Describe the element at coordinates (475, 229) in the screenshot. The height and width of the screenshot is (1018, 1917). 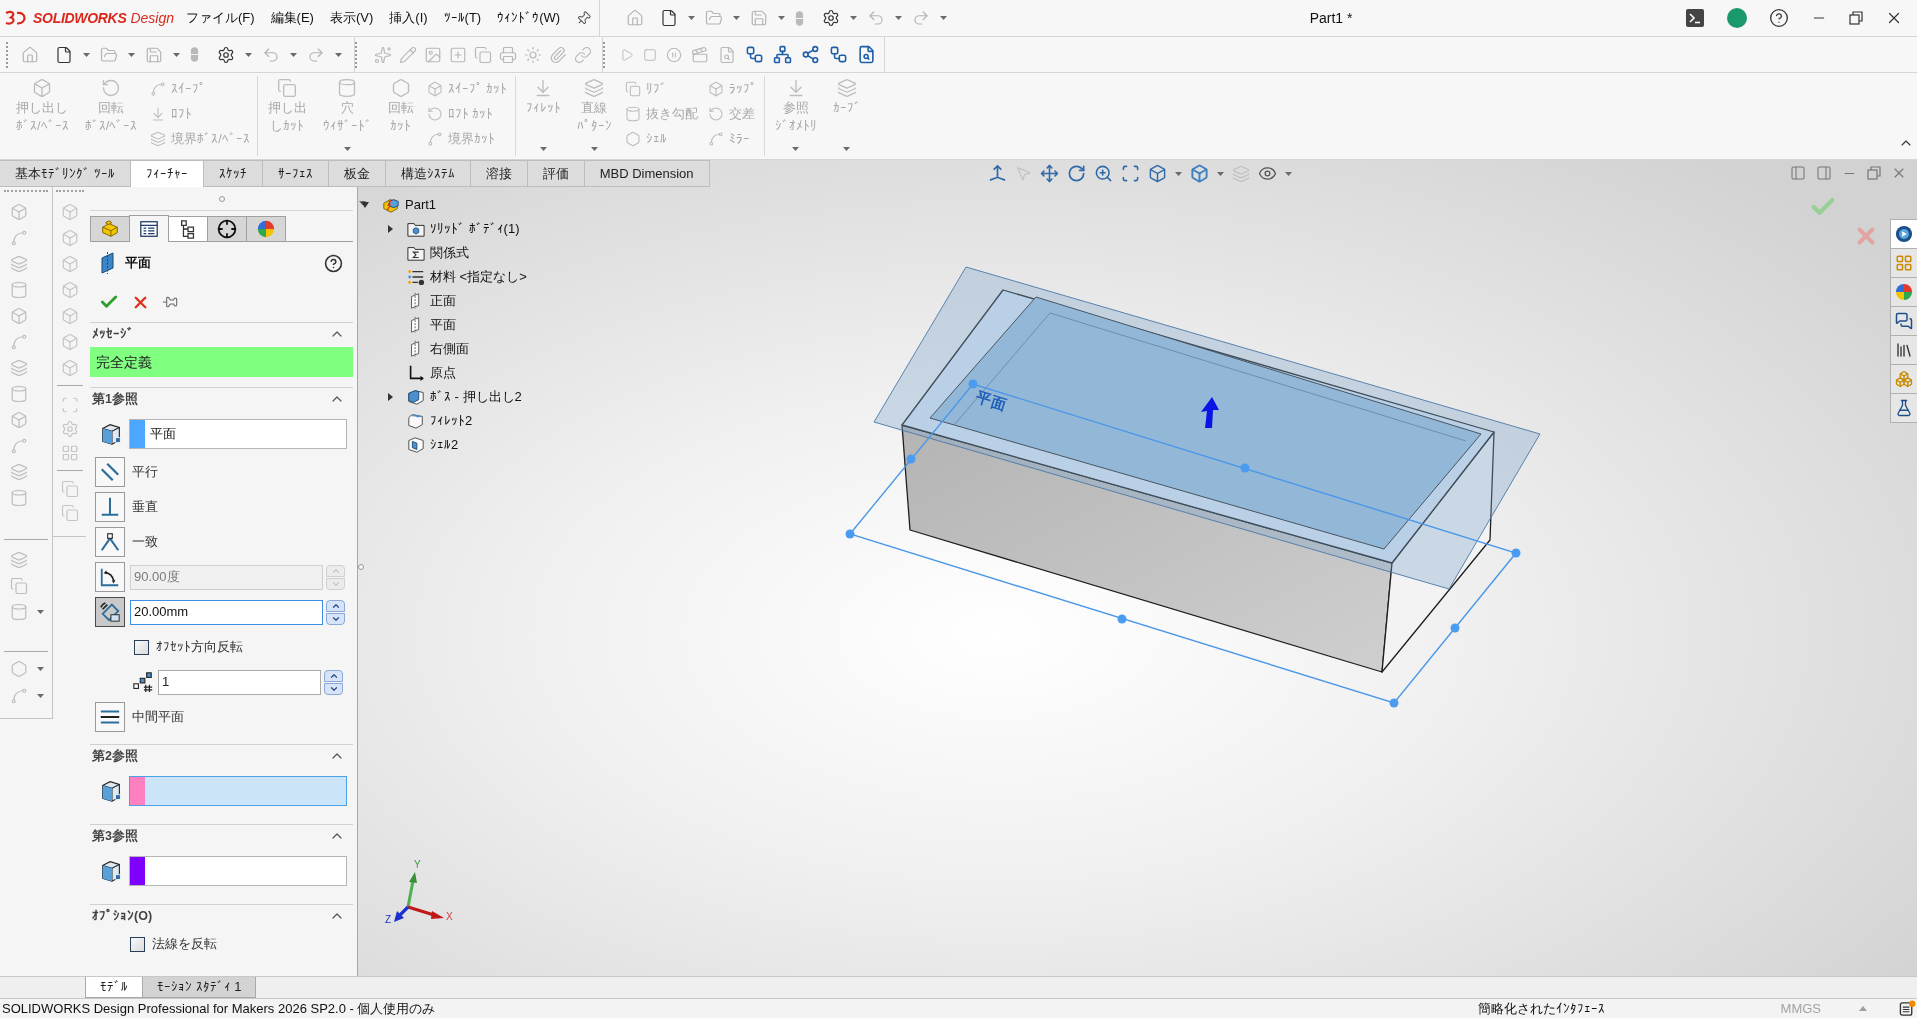
I see `tree-item-label: ｿﾘｯﾄﾞ ﾎﾞﾃﾞｨ(1)` at that location.